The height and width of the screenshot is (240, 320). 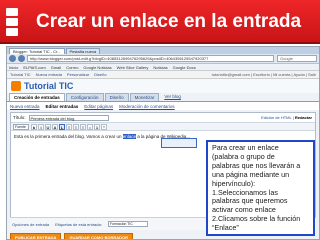 I want to click on align-right-button: ≡, so click(x=83, y=126).